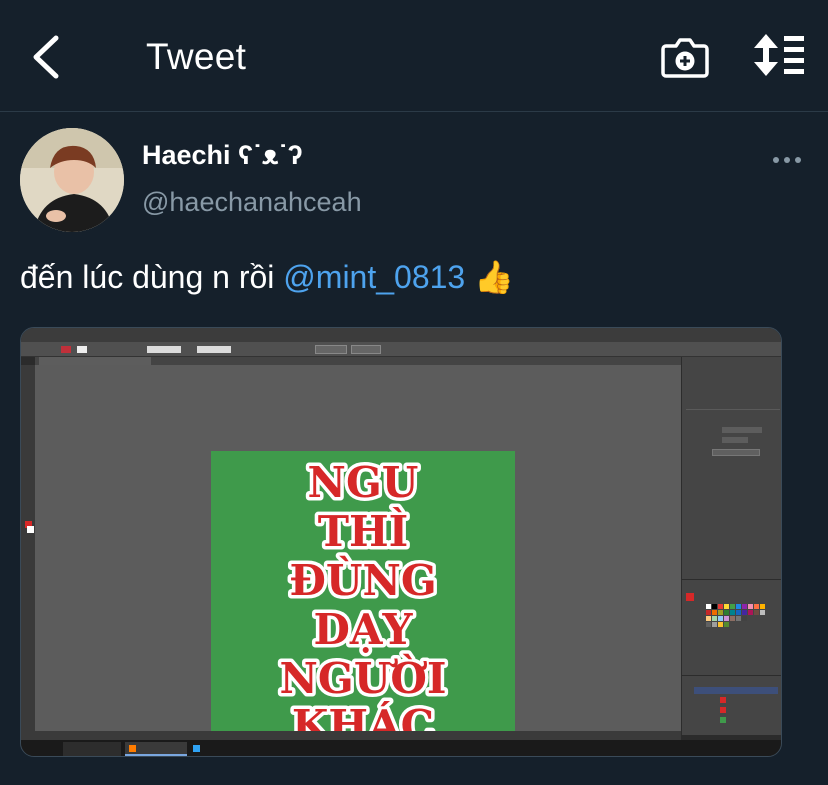 The width and height of the screenshot is (828, 785). Describe the element at coordinates (28, 550) in the screenshot. I see `toolbar` at that location.